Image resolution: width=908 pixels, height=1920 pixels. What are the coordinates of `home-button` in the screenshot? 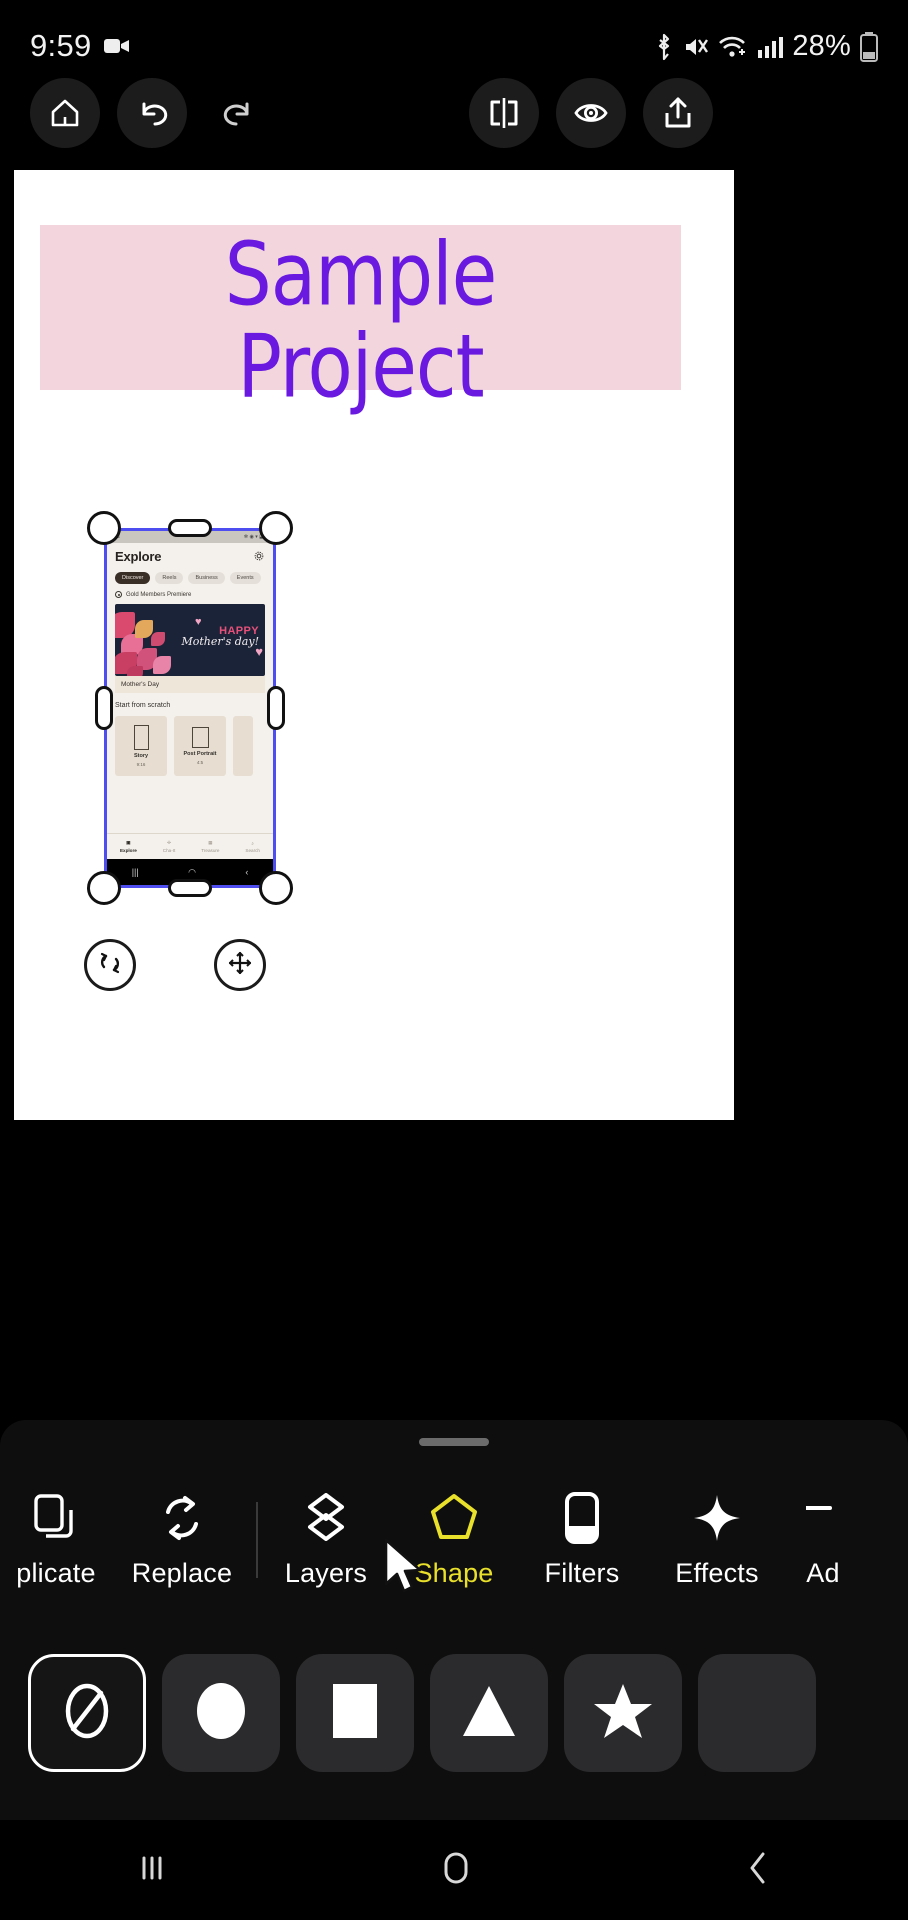 It's located at (65, 113).